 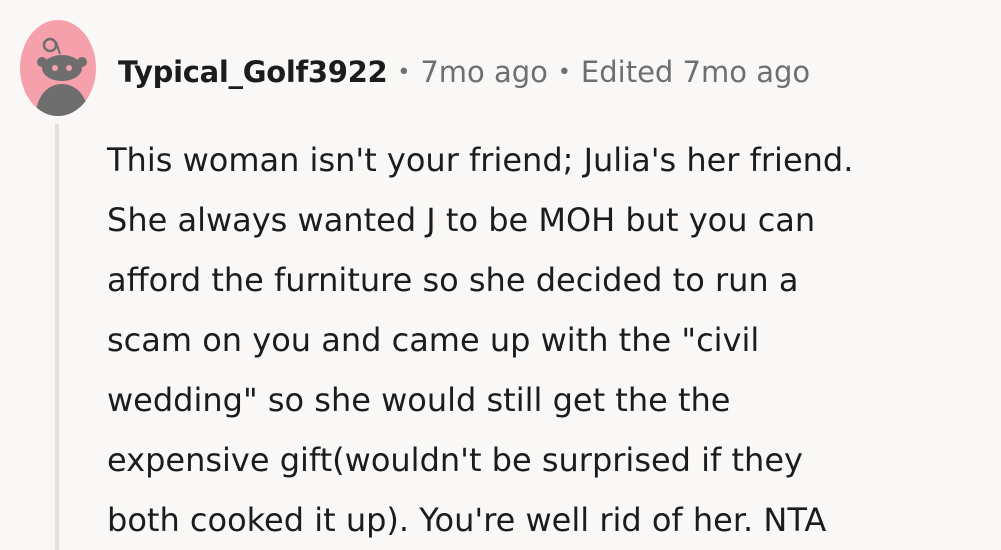 What do you see at coordinates (419, 400) in the screenshot?
I see `comment-body-line: wedding" so she would still get the the` at bounding box center [419, 400].